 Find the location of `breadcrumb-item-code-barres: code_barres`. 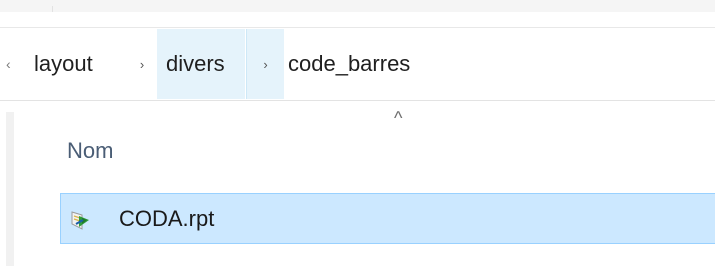

breadcrumb-item-code-barres: code_barres is located at coordinates (349, 64).